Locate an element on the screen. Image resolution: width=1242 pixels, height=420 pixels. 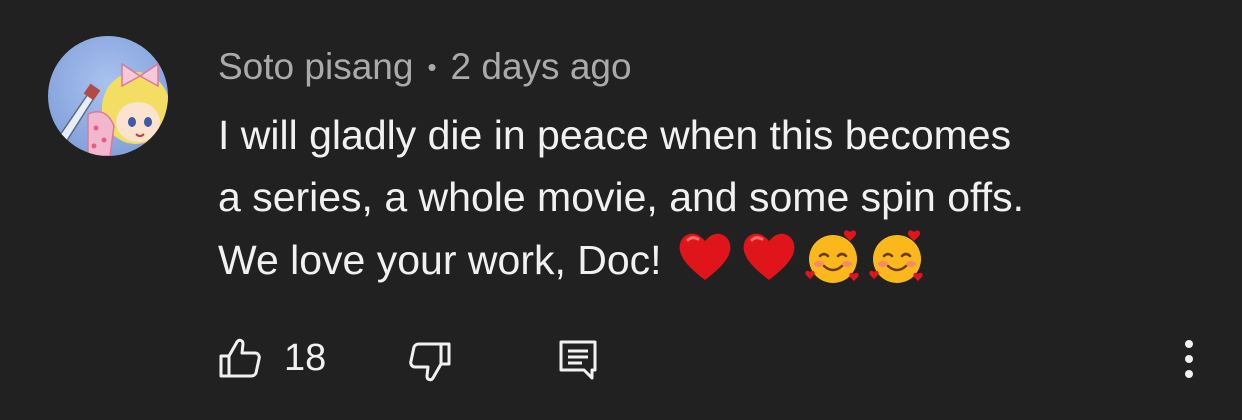
avatar is located at coordinates (108, 96).